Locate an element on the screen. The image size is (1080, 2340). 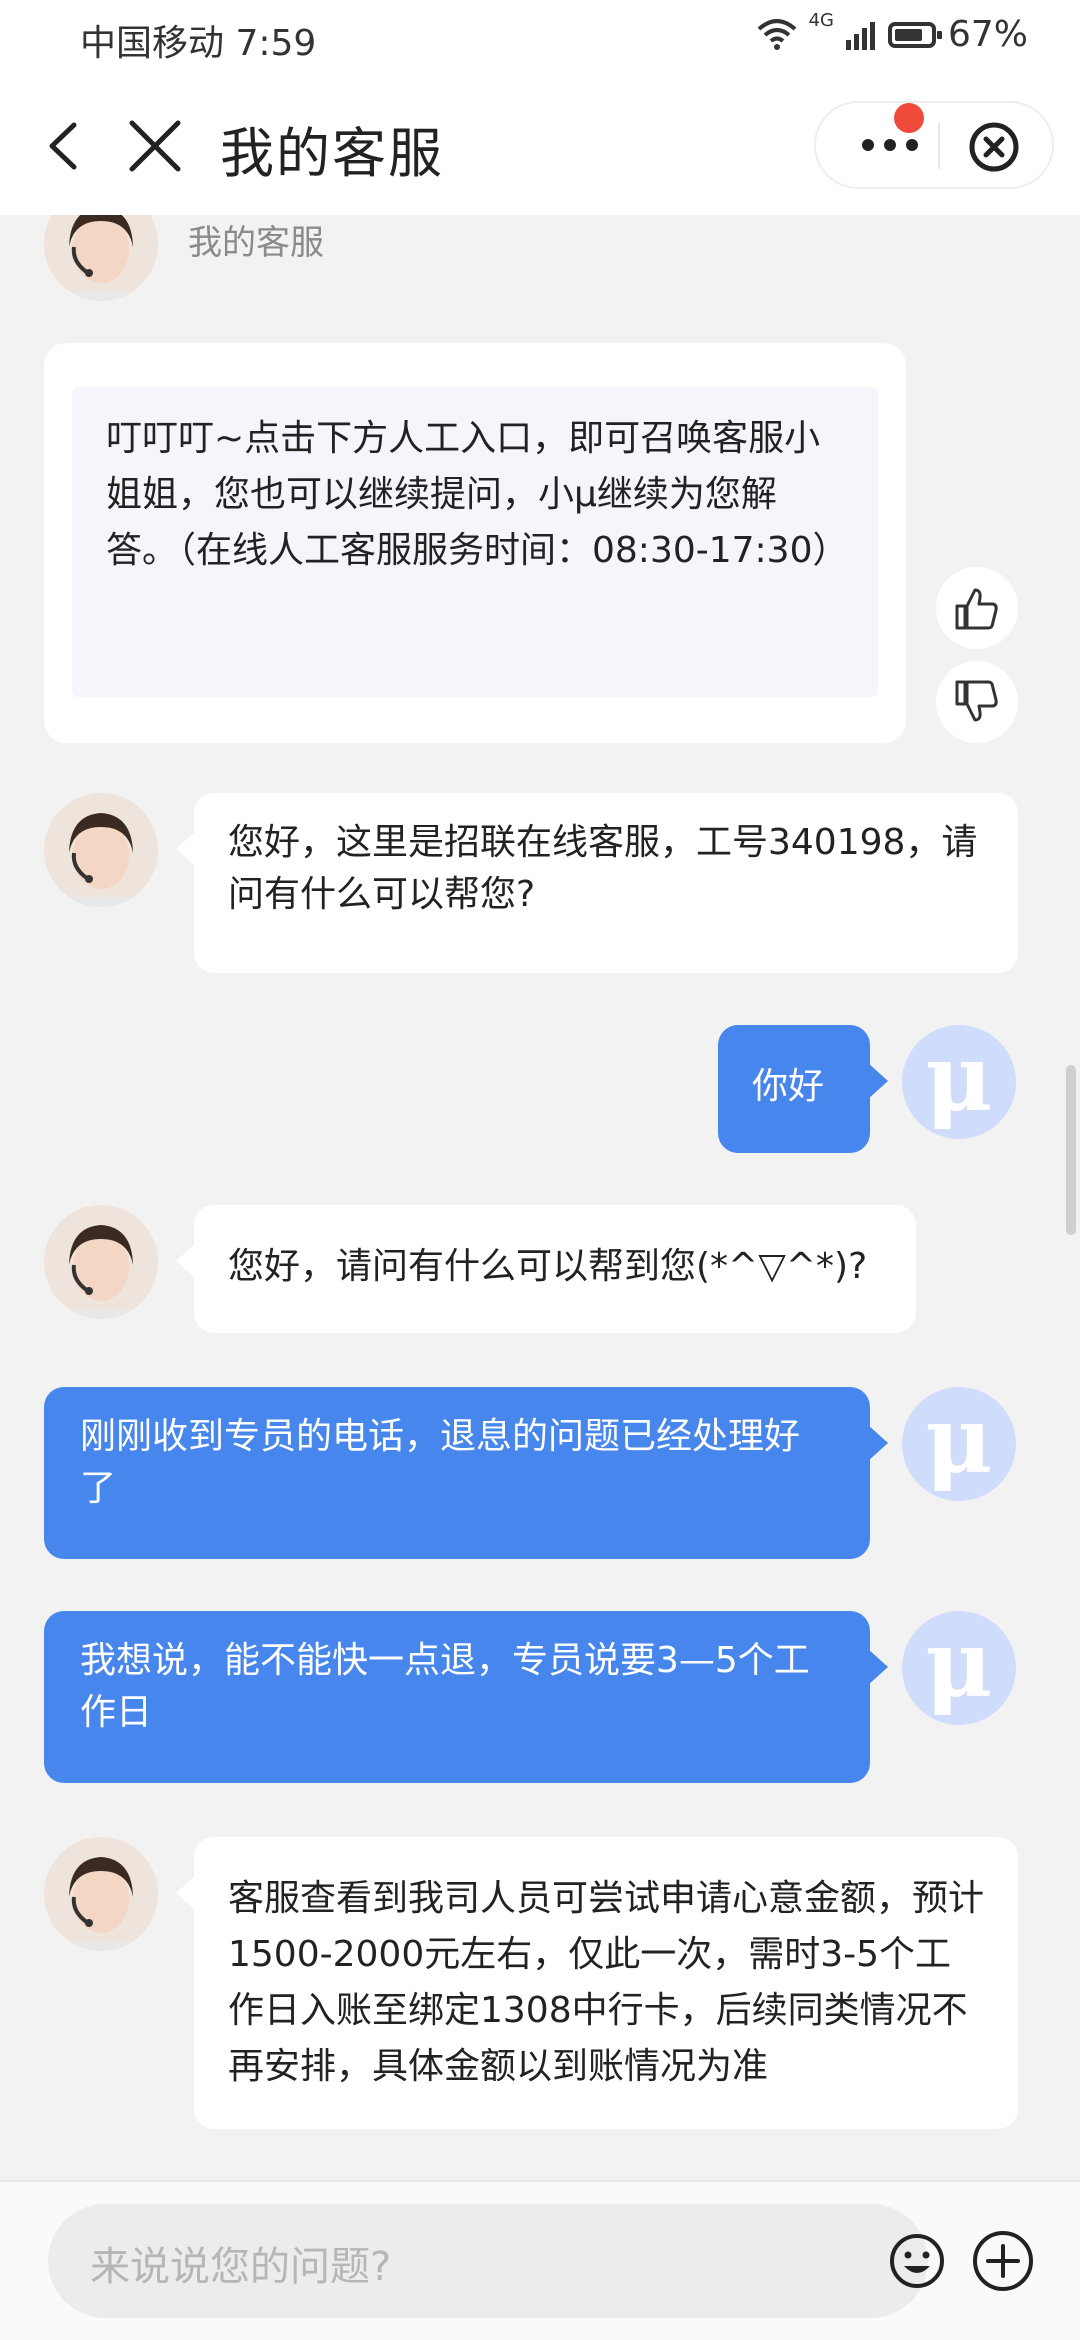
network-label: 4G is located at coordinates (821, 20).